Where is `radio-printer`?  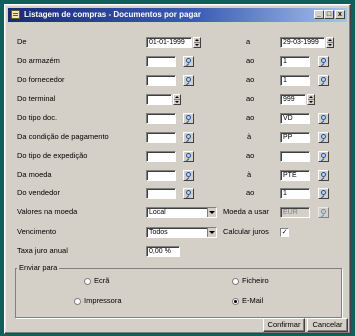 radio-printer is located at coordinates (77, 301).